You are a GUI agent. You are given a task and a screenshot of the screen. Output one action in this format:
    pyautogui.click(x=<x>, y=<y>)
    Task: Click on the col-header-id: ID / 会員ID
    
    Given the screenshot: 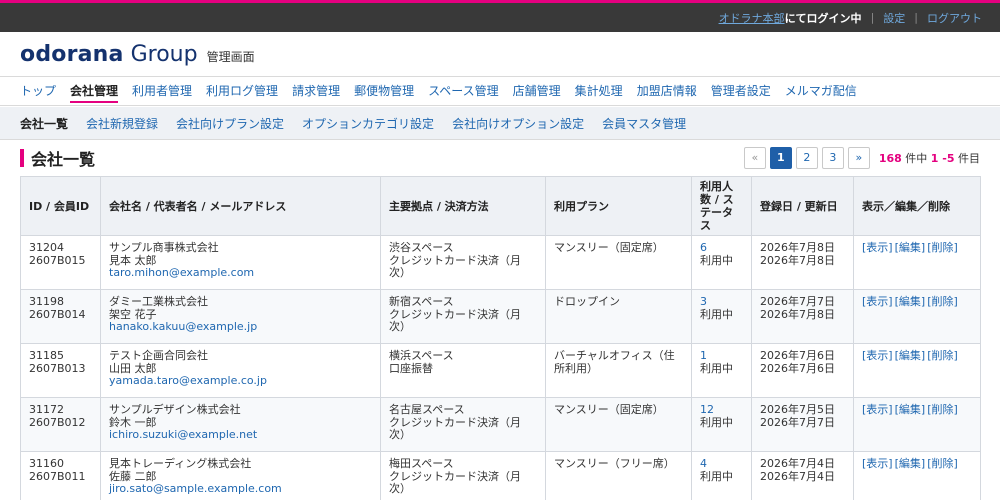 What is the action you would take?
    pyautogui.click(x=60, y=206)
    